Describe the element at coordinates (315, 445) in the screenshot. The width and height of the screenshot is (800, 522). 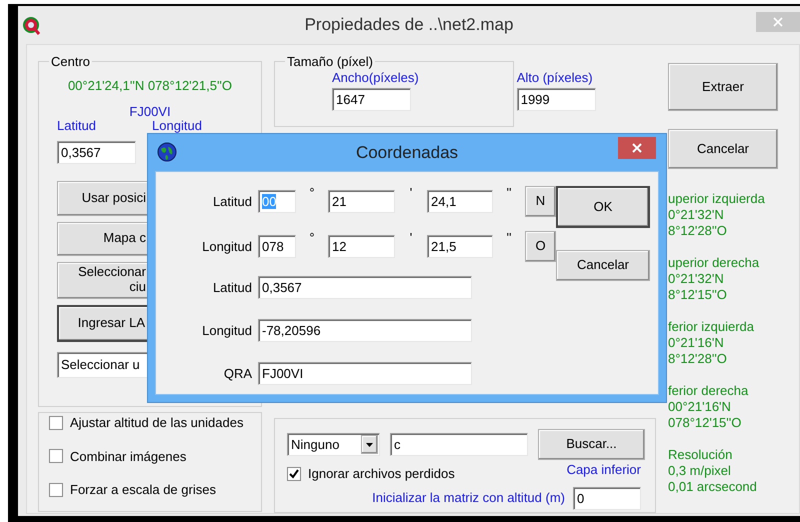
I see `select-value: Ninguno` at that location.